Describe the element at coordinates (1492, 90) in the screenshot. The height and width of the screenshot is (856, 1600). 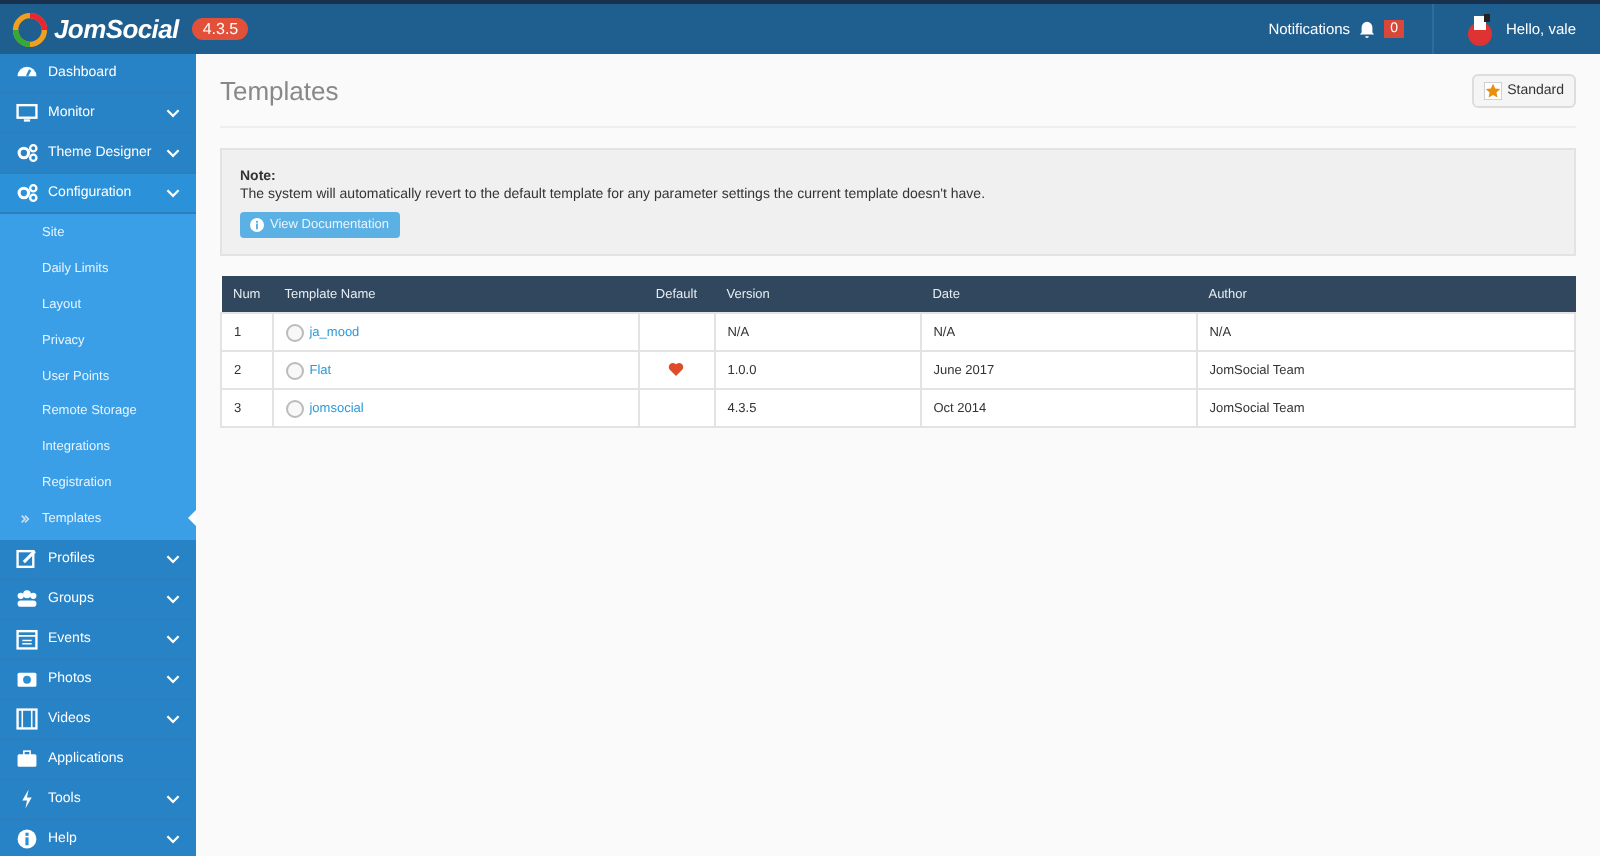
I see `star-icon` at that location.